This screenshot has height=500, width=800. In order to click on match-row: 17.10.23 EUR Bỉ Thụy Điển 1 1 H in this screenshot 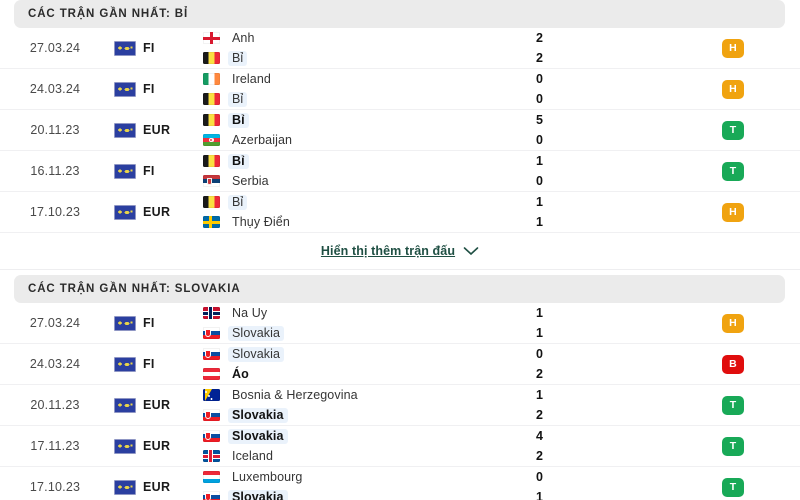, I will do `click(400, 212)`.